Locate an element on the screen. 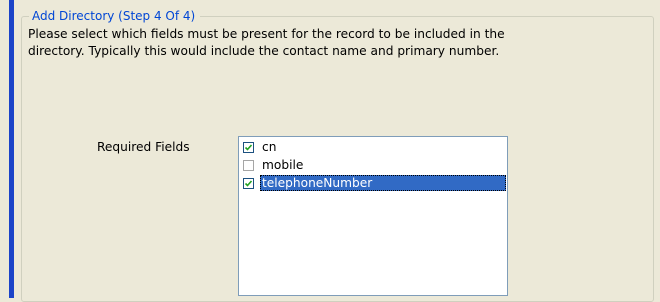  group-legend: Add Directory (Step 4 Of 4) is located at coordinates (115, 16).